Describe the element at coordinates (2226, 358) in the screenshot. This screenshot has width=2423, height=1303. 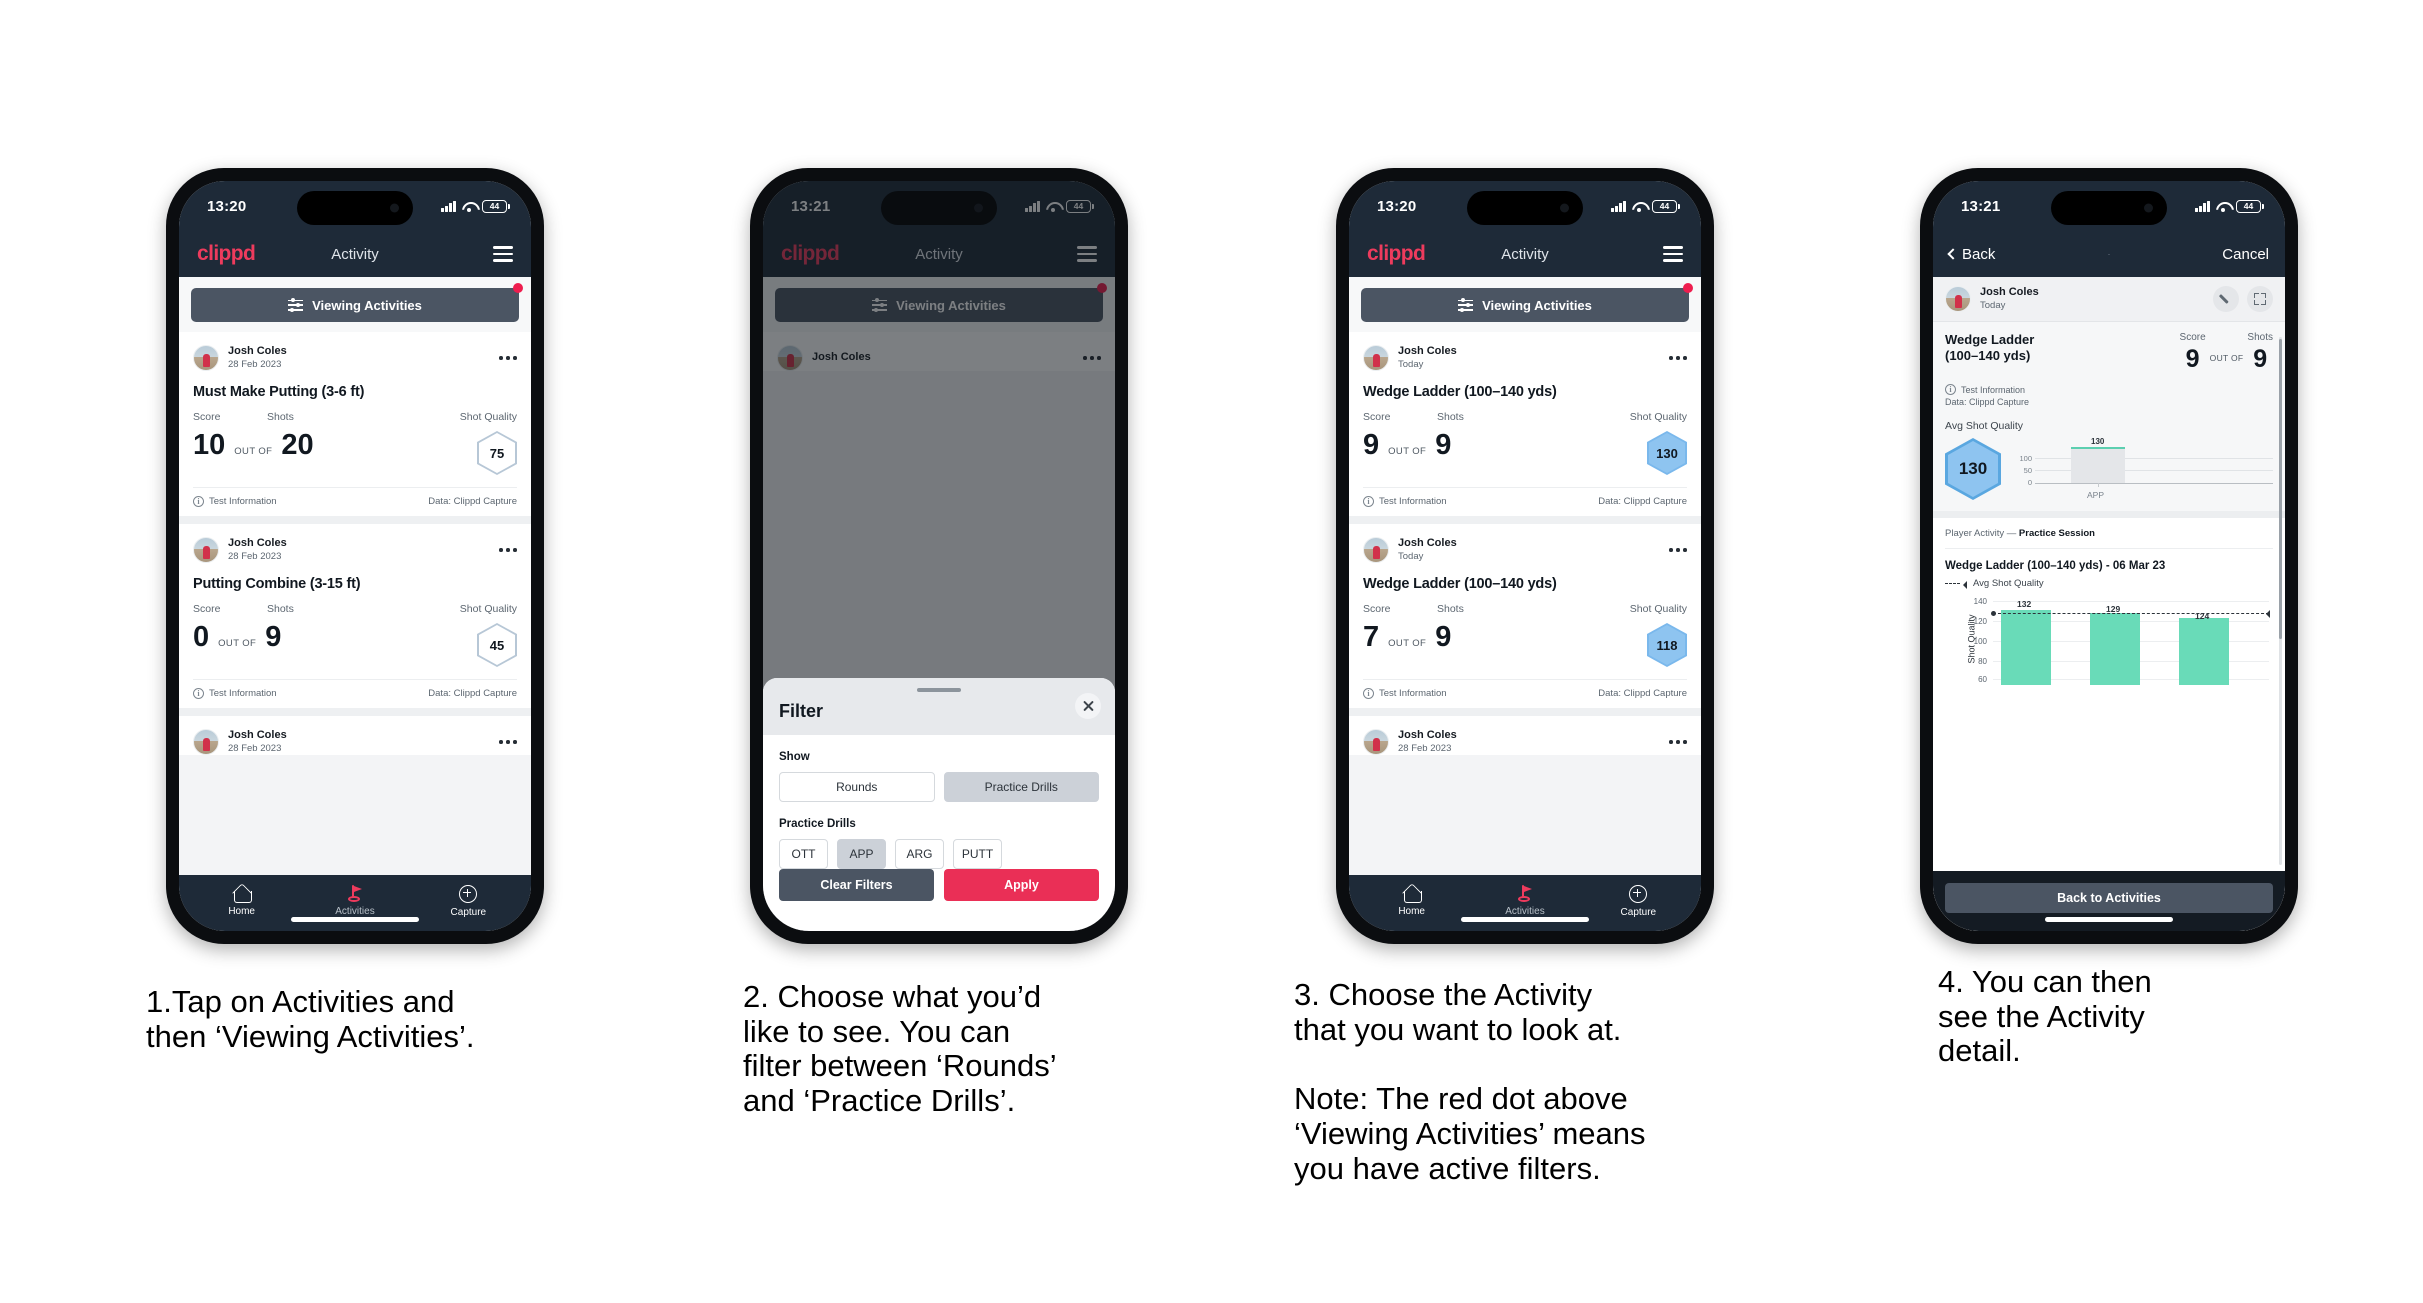
I see `out-of-label: OUT OF` at that location.